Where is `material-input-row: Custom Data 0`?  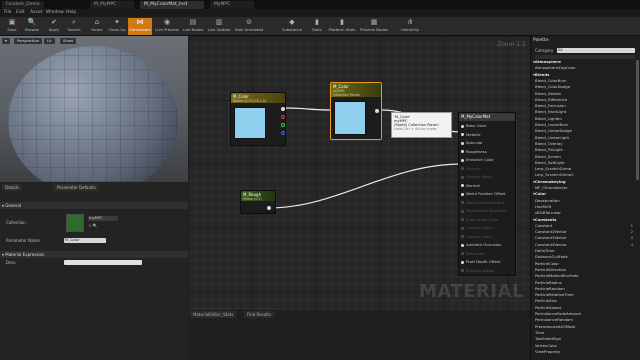 material-input-row: Custom Data 0 is located at coordinates (477, 228).